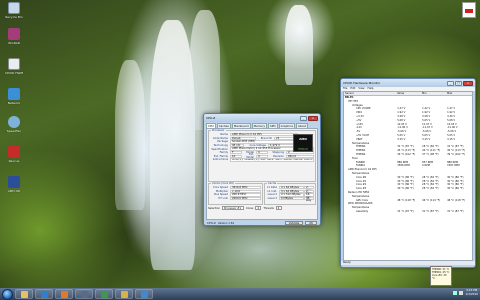 This screenshot has width=480, height=300. Describe the element at coordinates (14, 36) in the screenshot. I see `winrar-icon: WinRAR` at that location.